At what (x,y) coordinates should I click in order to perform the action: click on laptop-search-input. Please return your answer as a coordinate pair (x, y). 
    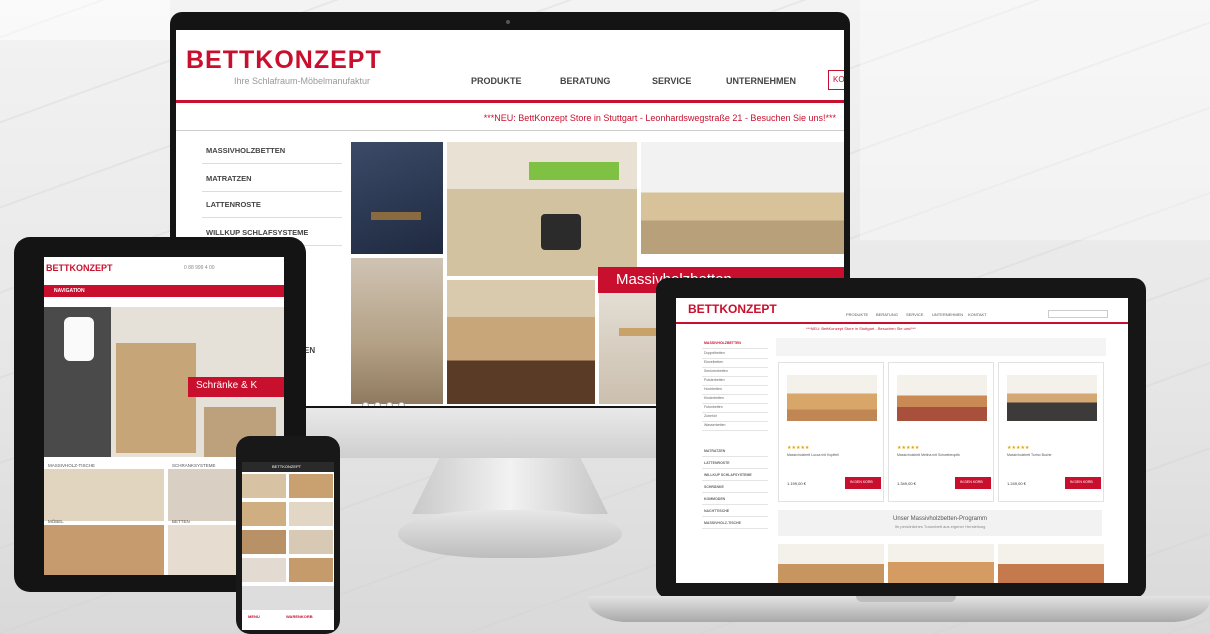
    Looking at the image, I should click on (1078, 314).